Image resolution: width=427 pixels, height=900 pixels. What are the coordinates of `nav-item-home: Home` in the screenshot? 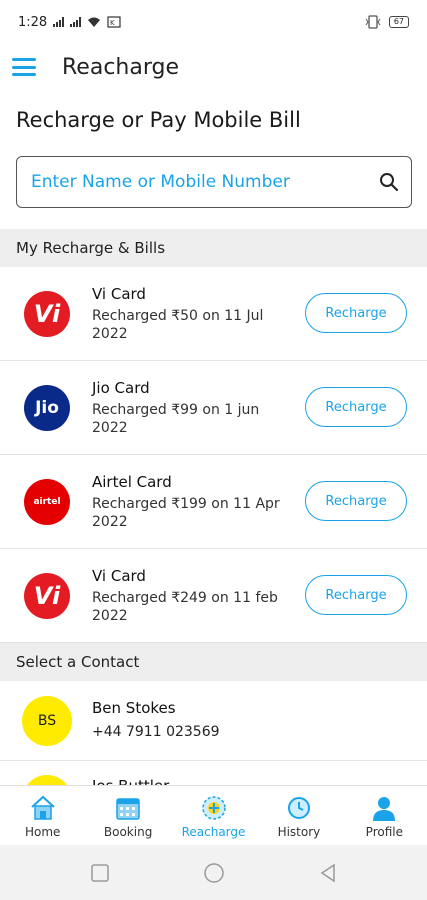 It's located at (42, 815).